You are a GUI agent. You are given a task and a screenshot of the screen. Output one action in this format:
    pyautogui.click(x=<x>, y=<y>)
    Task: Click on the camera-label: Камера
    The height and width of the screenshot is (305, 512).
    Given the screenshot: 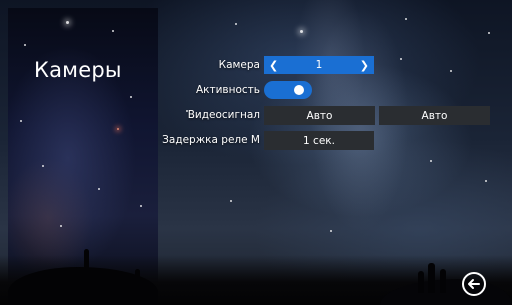 What is the action you would take?
    pyautogui.click(x=239, y=65)
    